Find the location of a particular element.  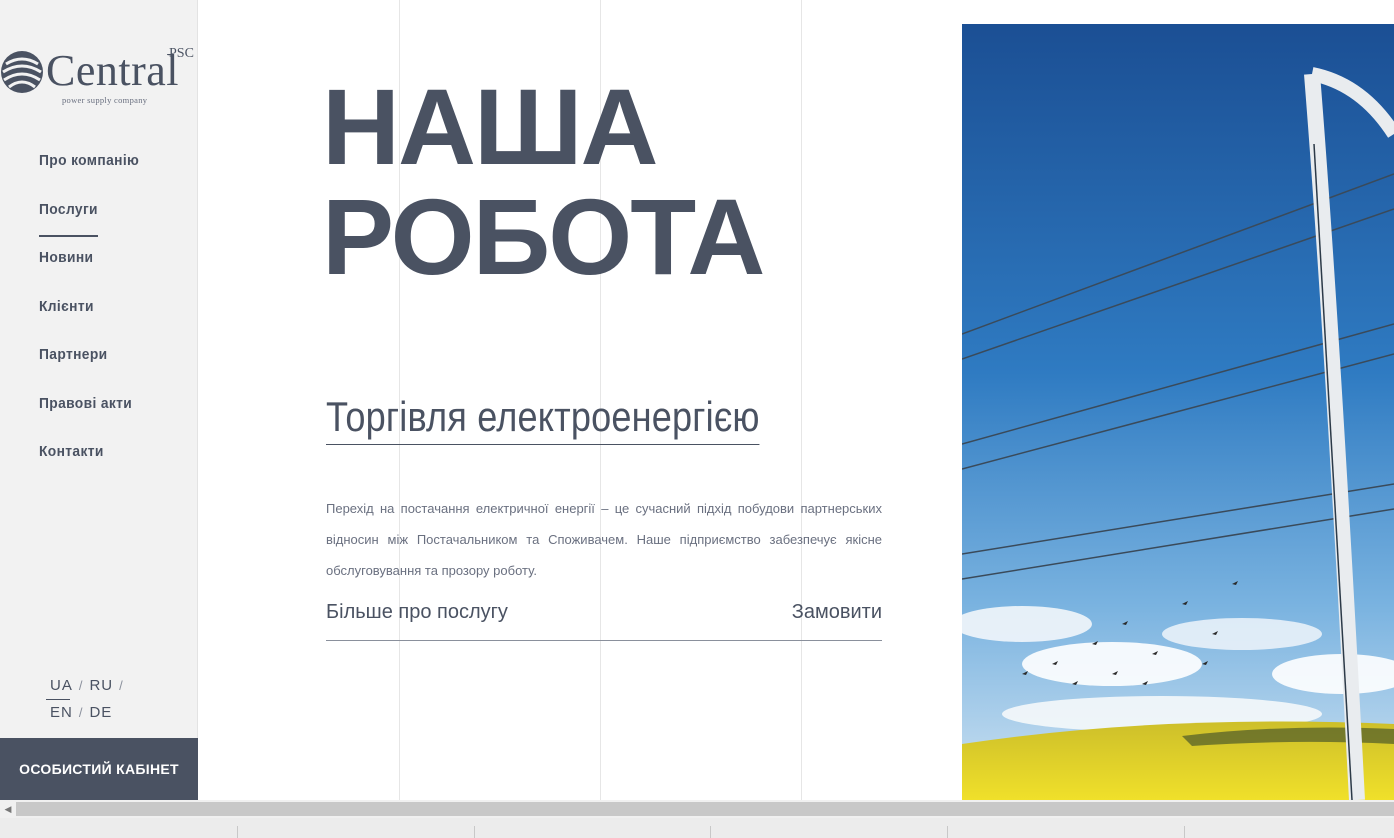

horizontal-scrollbar: ◀ is located at coordinates (697, 809).